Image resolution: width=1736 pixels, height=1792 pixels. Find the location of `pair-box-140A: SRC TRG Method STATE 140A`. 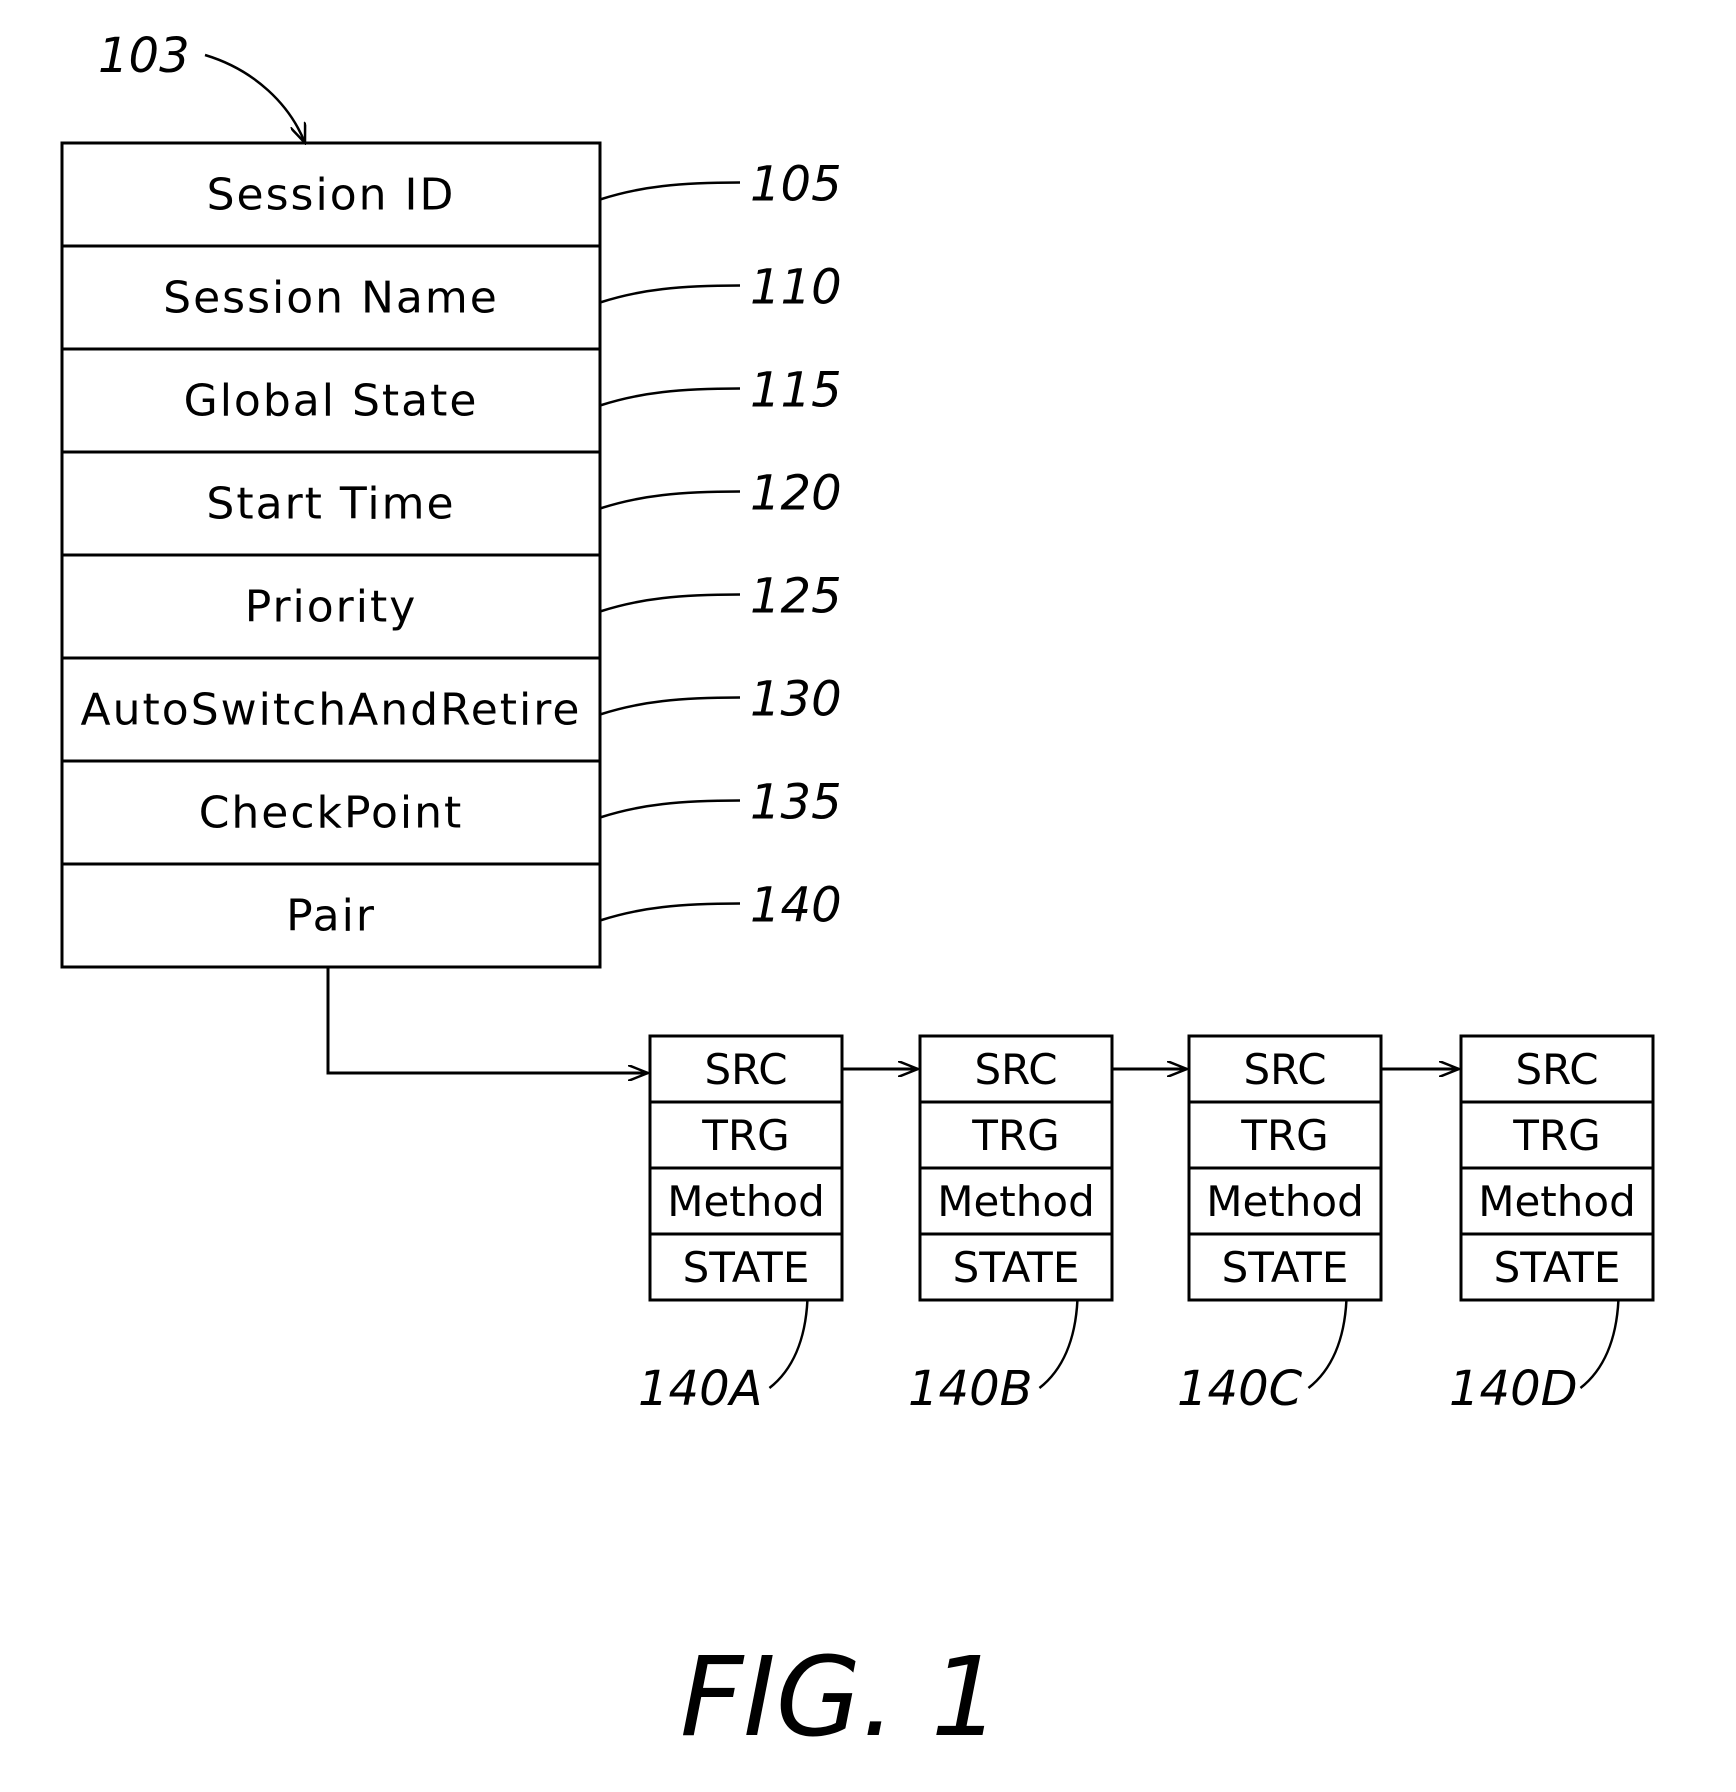

pair-box-140A: SRC TRG Method STATE 140A is located at coordinates (778, 1225).